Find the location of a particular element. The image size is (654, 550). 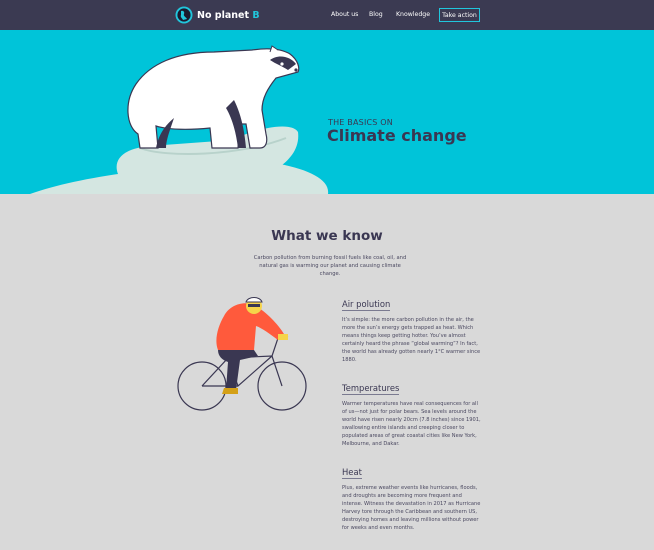

topic-title: Air polution is located at coordinates (366, 305).